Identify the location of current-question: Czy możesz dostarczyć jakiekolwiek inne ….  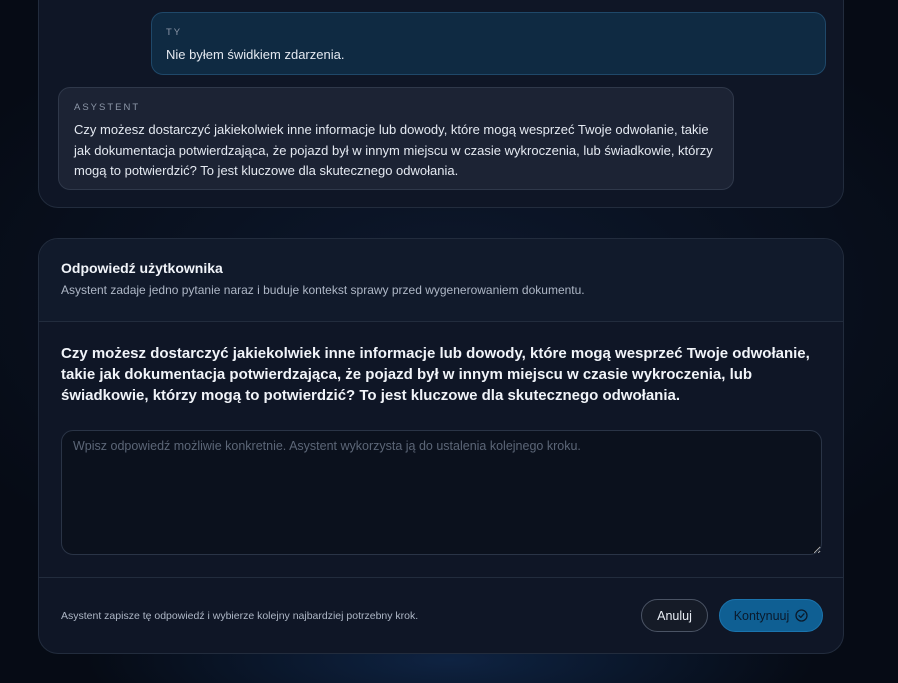
(435, 374).